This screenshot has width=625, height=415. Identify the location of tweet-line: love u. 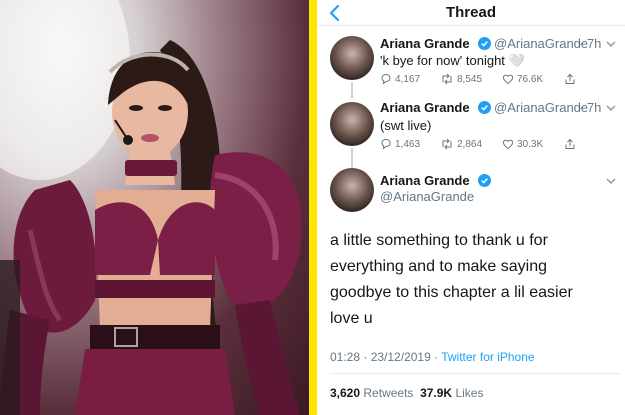
(351, 318).